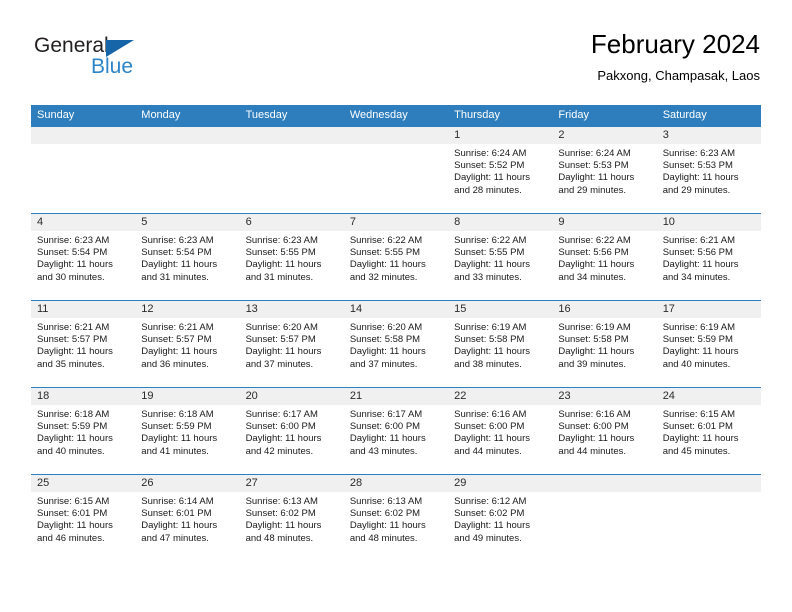  What do you see at coordinates (708, 396) in the screenshot?
I see `day-number: 24` at bounding box center [708, 396].